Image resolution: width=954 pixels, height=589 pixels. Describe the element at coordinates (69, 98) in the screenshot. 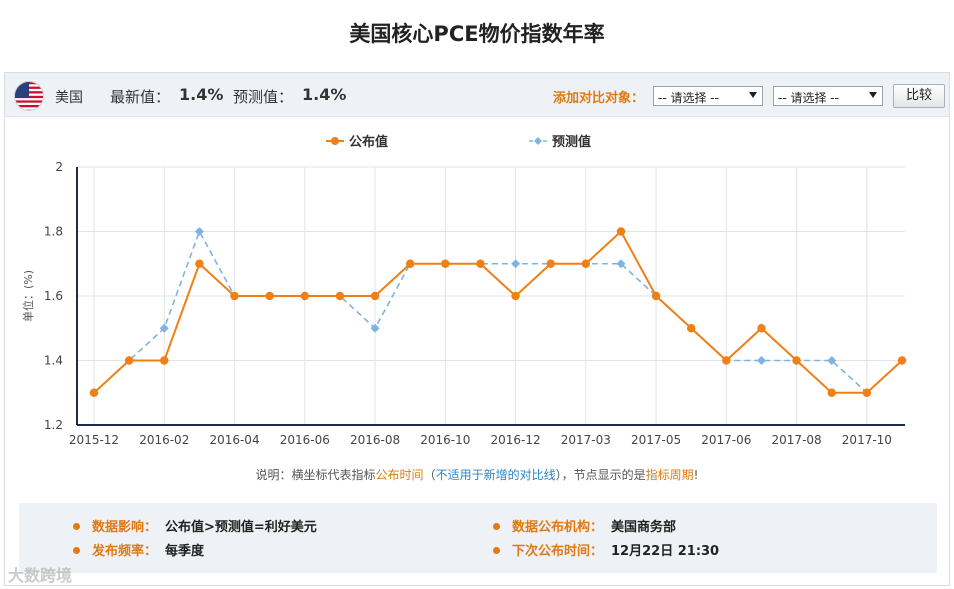

I see `country-name: 美国` at that location.